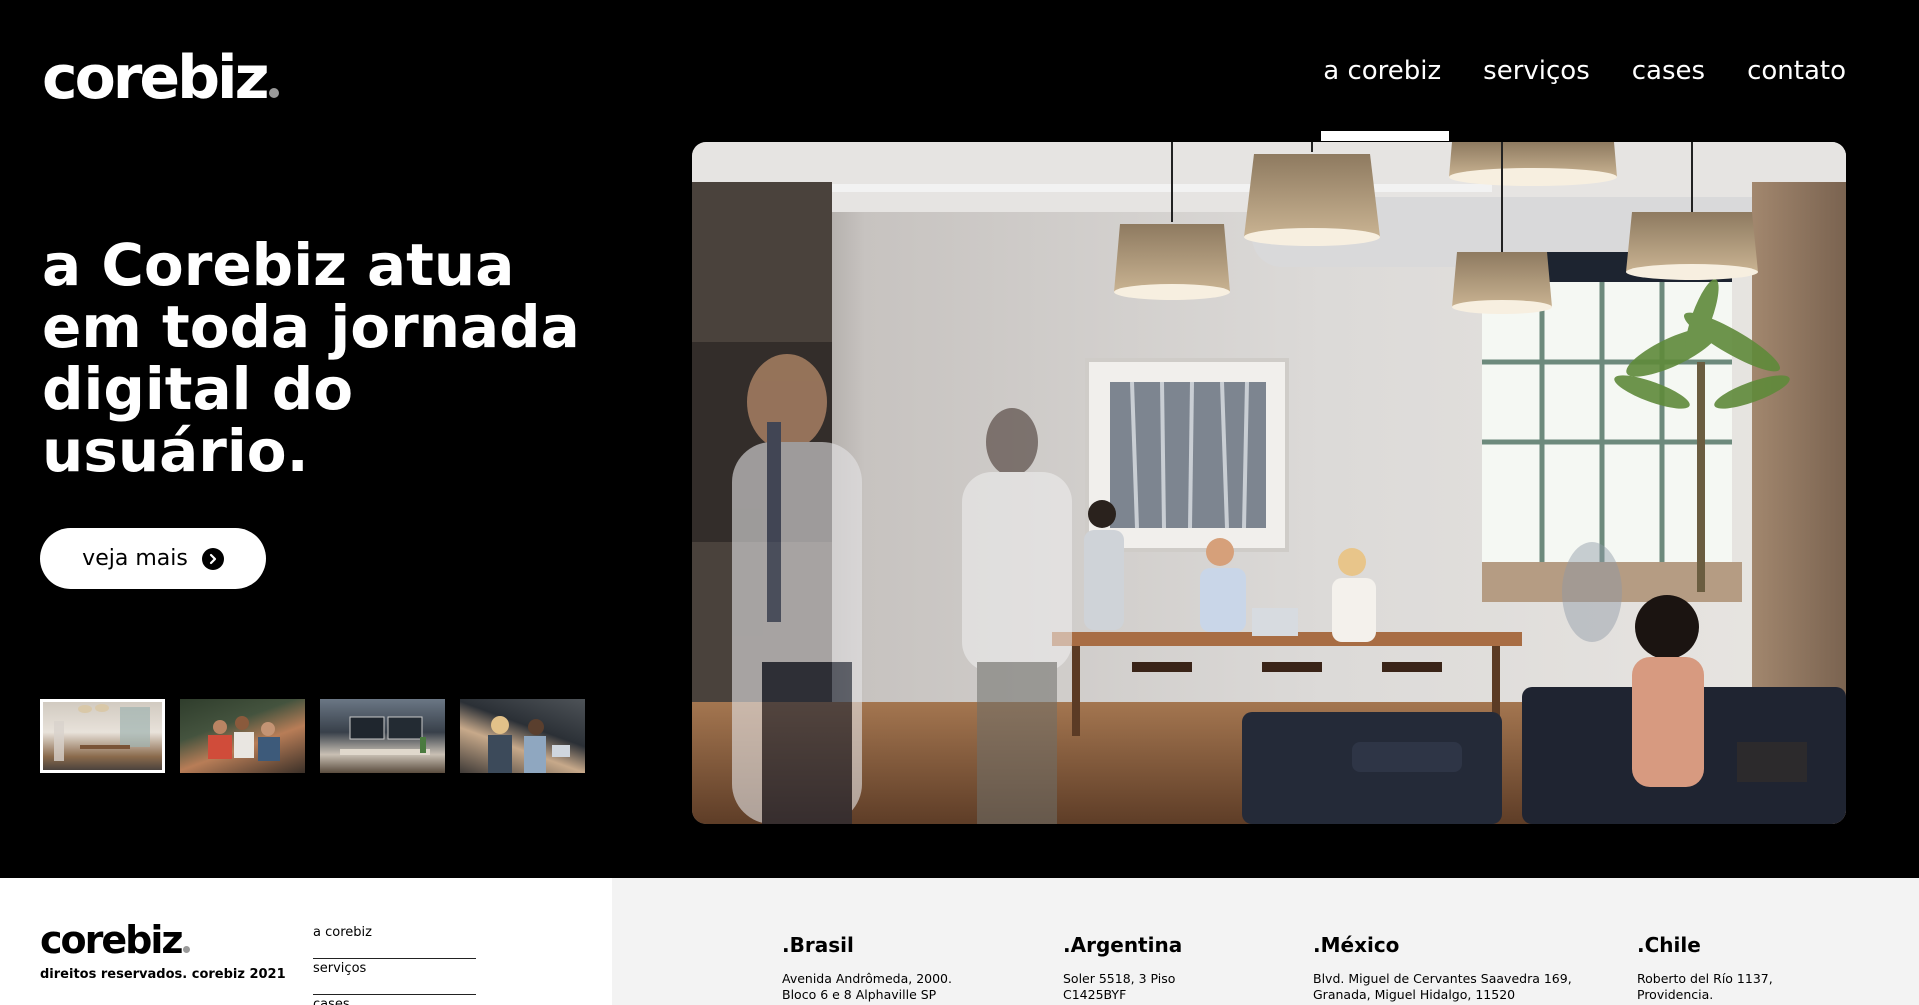  What do you see at coordinates (1414, 994) in the screenshot?
I see `office-address-line: Granada, Miguel Hidalgo, 11520` at bounding box center [1414, 994].